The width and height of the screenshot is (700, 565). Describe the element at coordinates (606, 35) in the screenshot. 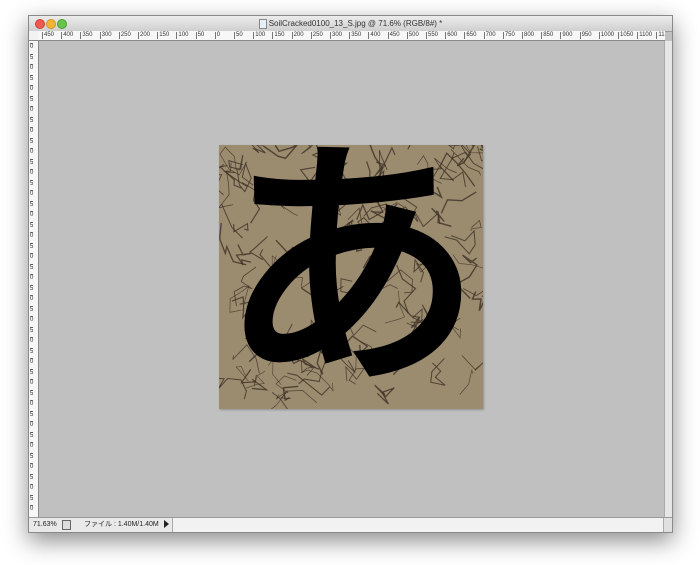

I see `ruler-h-label: 1000` at that location.